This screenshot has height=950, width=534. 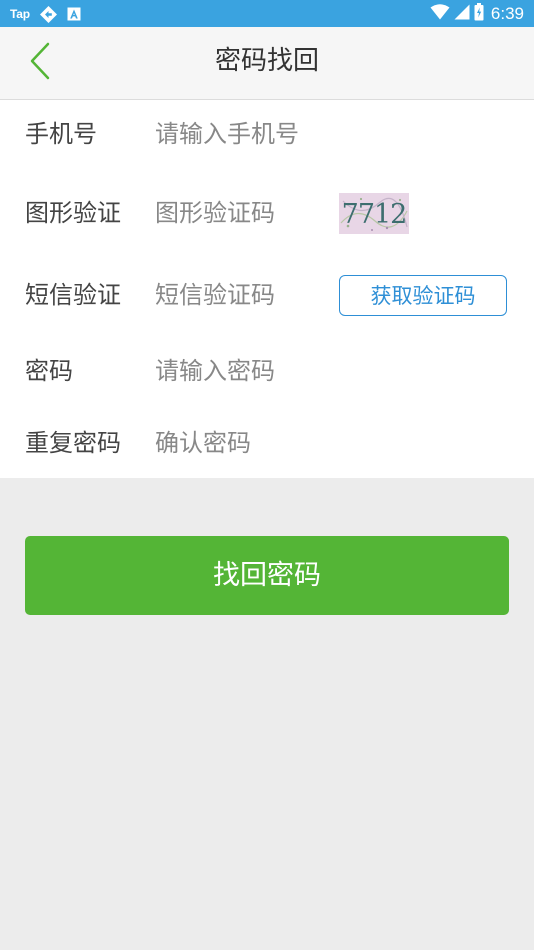 I want to click on status-bar: Tap 6:39, so click(x=267, y=13).